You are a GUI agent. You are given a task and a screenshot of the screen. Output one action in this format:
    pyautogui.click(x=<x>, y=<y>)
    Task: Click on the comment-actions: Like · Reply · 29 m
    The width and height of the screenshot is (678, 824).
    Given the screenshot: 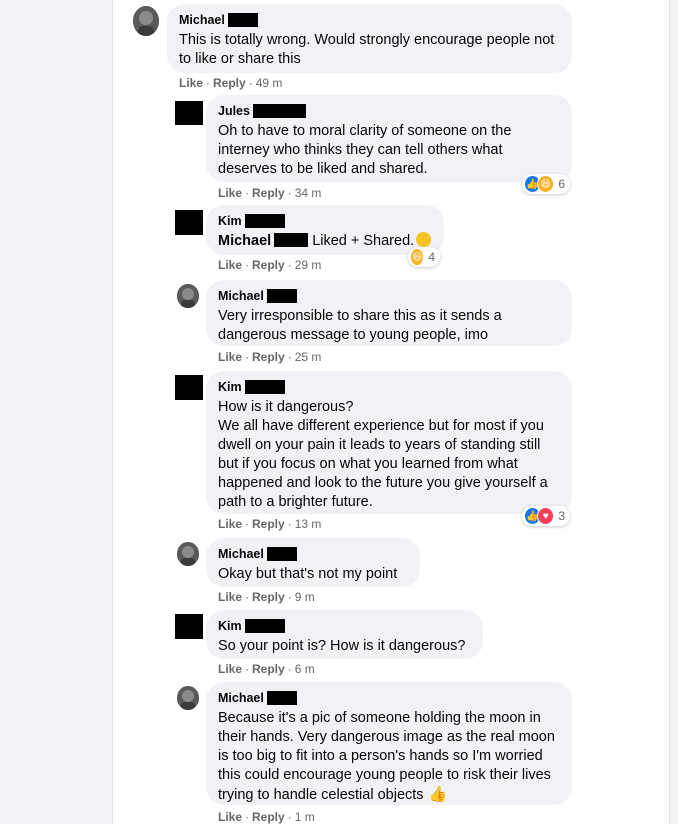 What is the action you would take?
    pyautogui.click(x=270, y=265)
    